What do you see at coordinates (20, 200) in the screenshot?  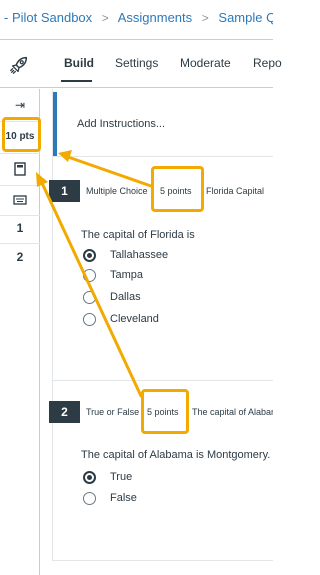 I see `keyboard-icon` at bounding box center [20, 200].